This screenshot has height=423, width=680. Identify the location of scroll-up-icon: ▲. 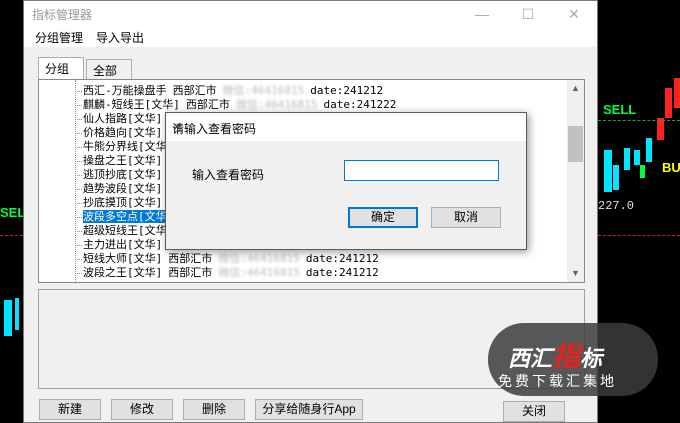
(575, 88).